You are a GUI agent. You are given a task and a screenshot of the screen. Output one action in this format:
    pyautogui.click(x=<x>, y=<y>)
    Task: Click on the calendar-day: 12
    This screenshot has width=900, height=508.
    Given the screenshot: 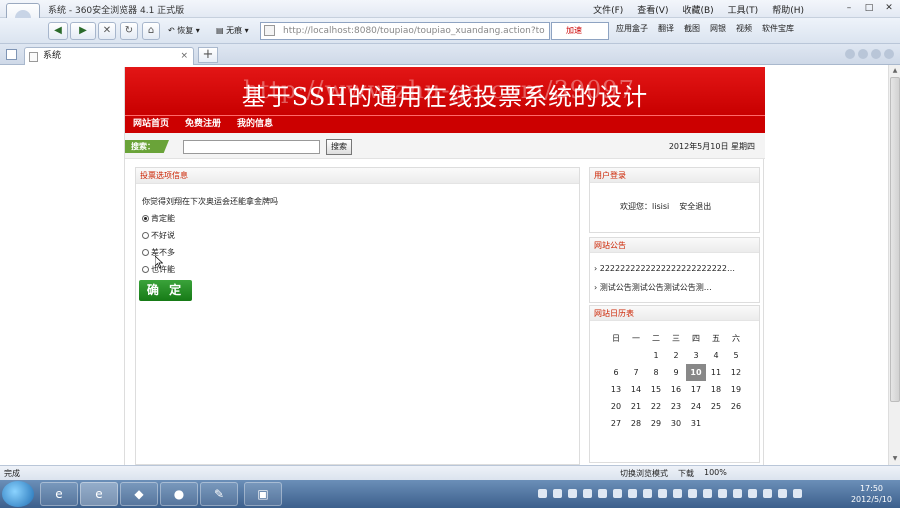 What is the action you would take?
    pyautogui.click(x=736, y=372)
    